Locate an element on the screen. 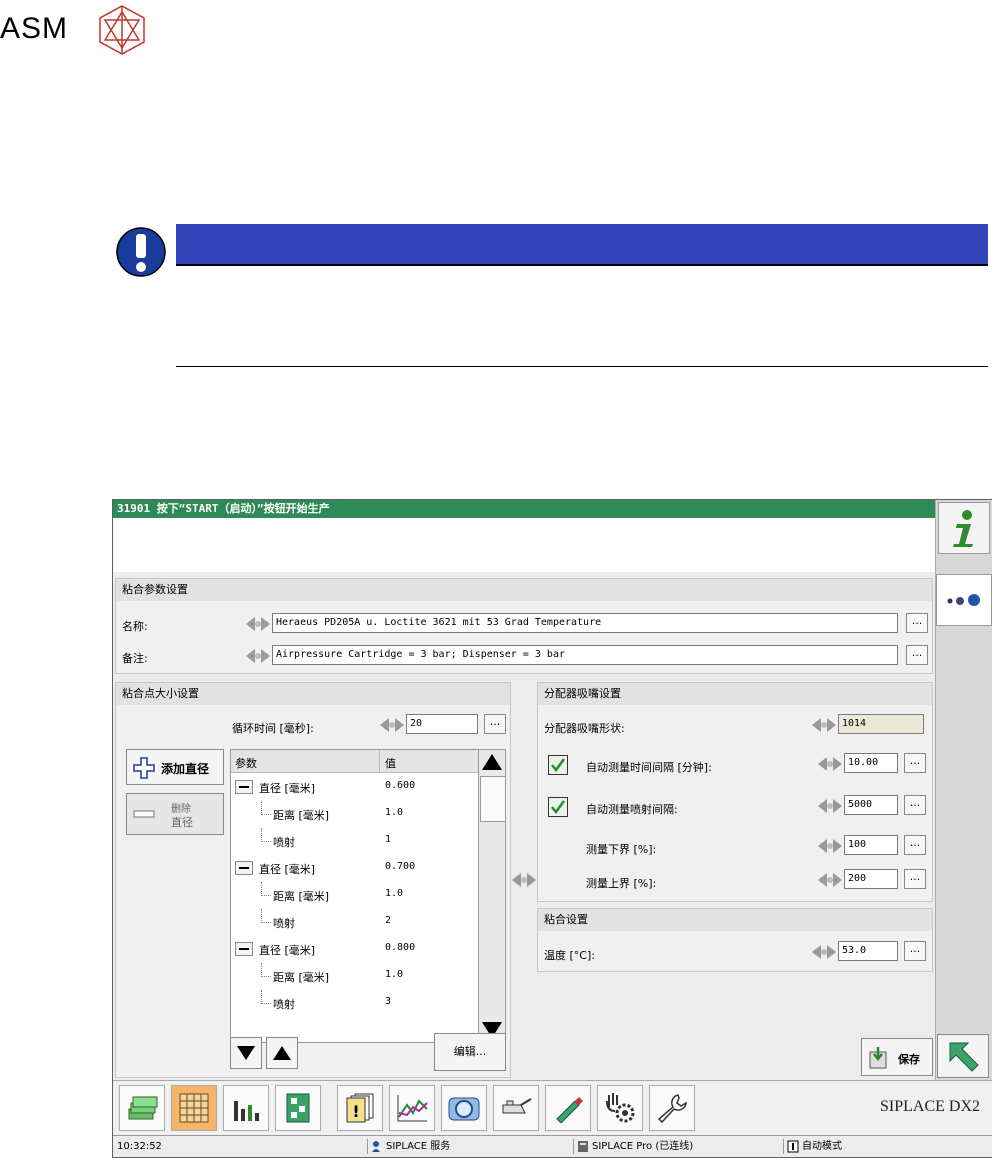 The width and height of the screenshot is (992, 1158). brand-label: SIPLACE DX2 is located at coordinates (929, 1106).